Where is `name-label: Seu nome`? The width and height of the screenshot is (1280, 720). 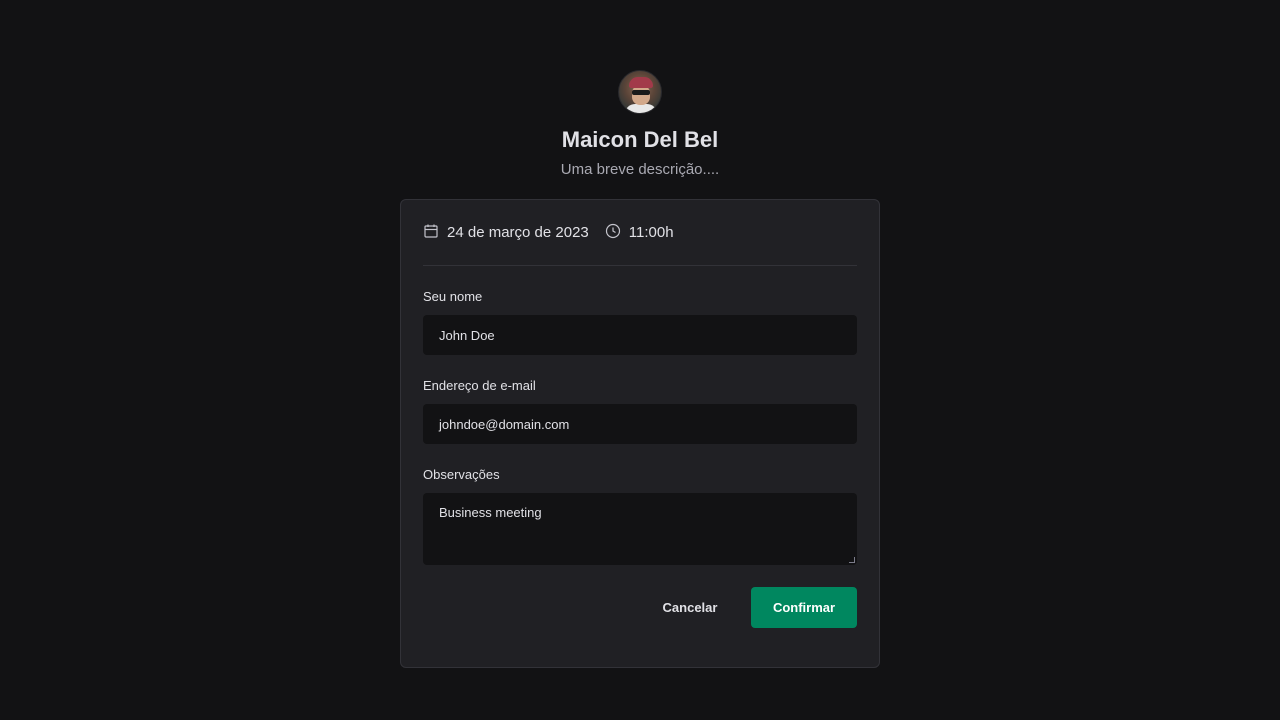 name-label: Seu nome is located at coordinates (453, 296).